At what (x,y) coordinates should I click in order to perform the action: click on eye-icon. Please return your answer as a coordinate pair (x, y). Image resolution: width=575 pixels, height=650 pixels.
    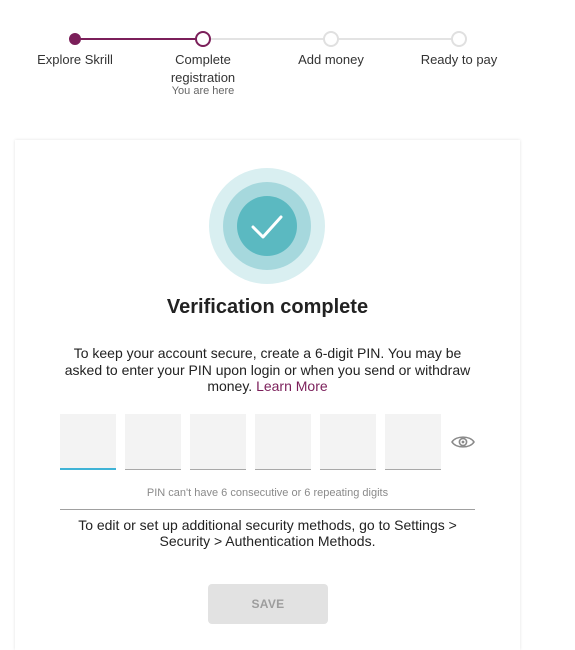
    Looking at the image, I should click on (463, 442).